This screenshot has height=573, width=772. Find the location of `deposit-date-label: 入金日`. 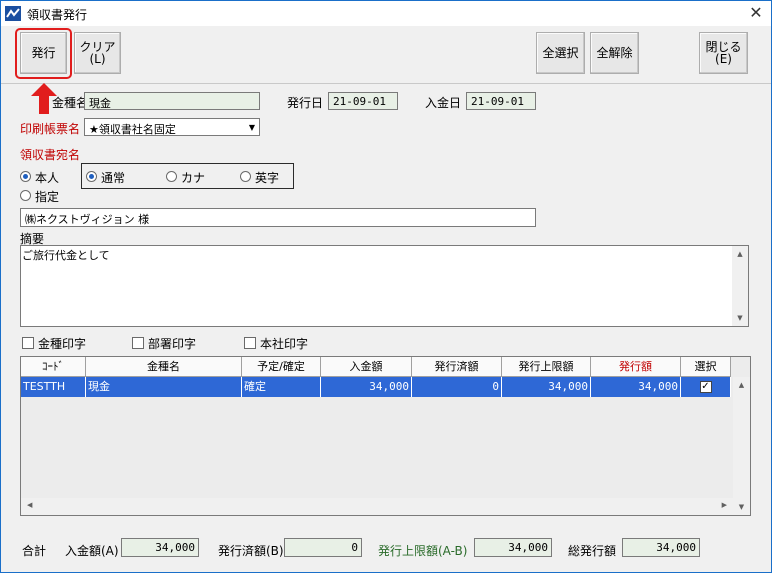

deposit-date-label: 入金日 is located at coordinates (443, 103).